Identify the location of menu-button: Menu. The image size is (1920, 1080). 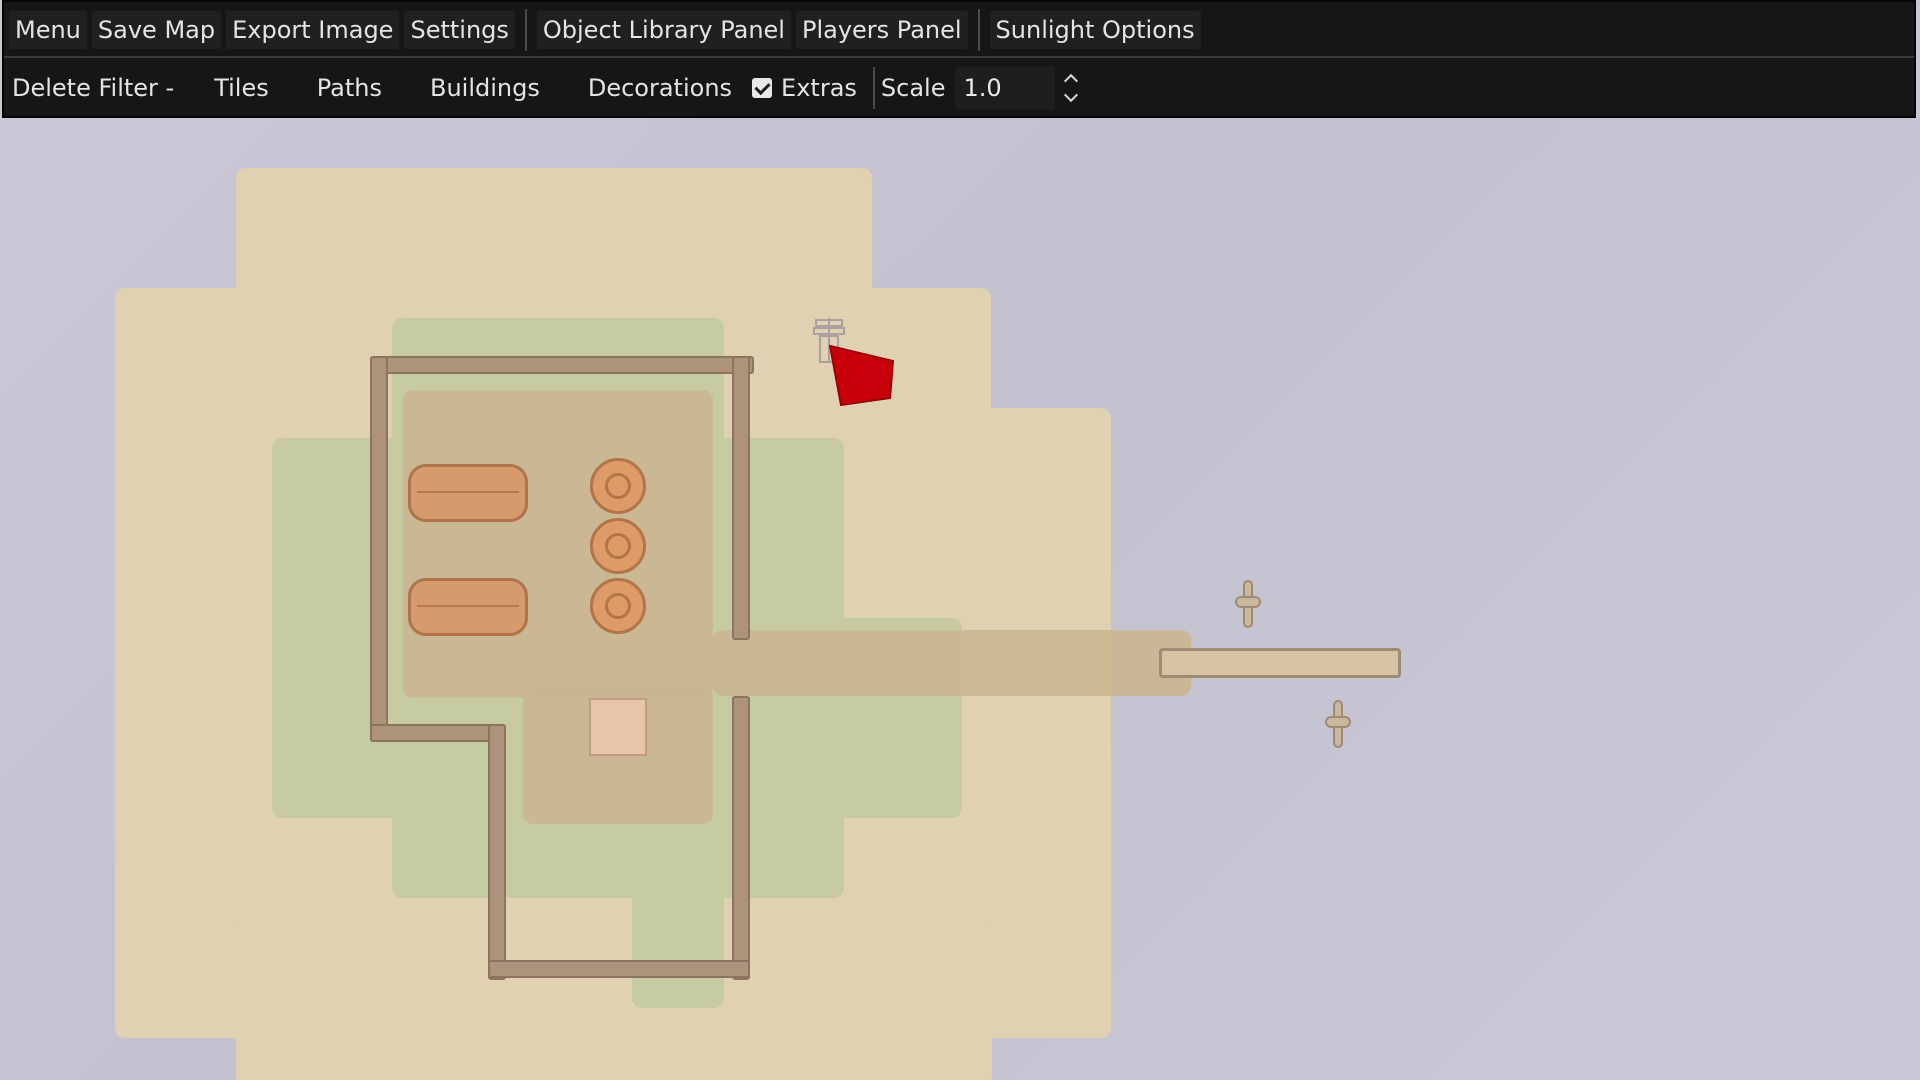
(48, 30).